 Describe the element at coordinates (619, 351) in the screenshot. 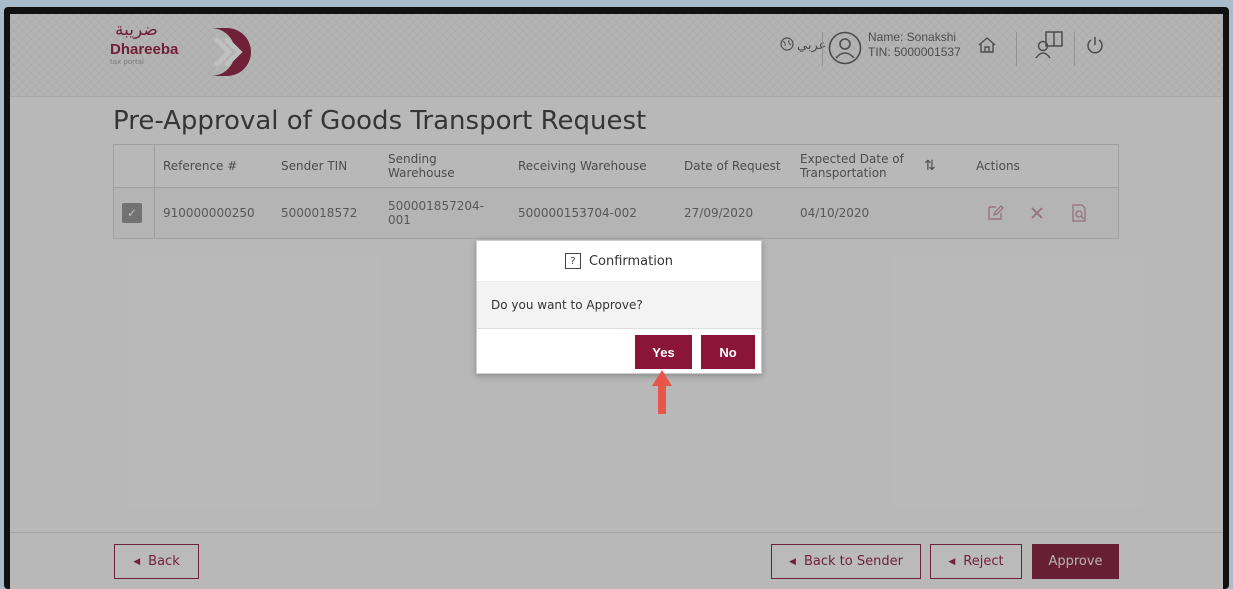

I see `dialog-footer: Yes No` at that location.